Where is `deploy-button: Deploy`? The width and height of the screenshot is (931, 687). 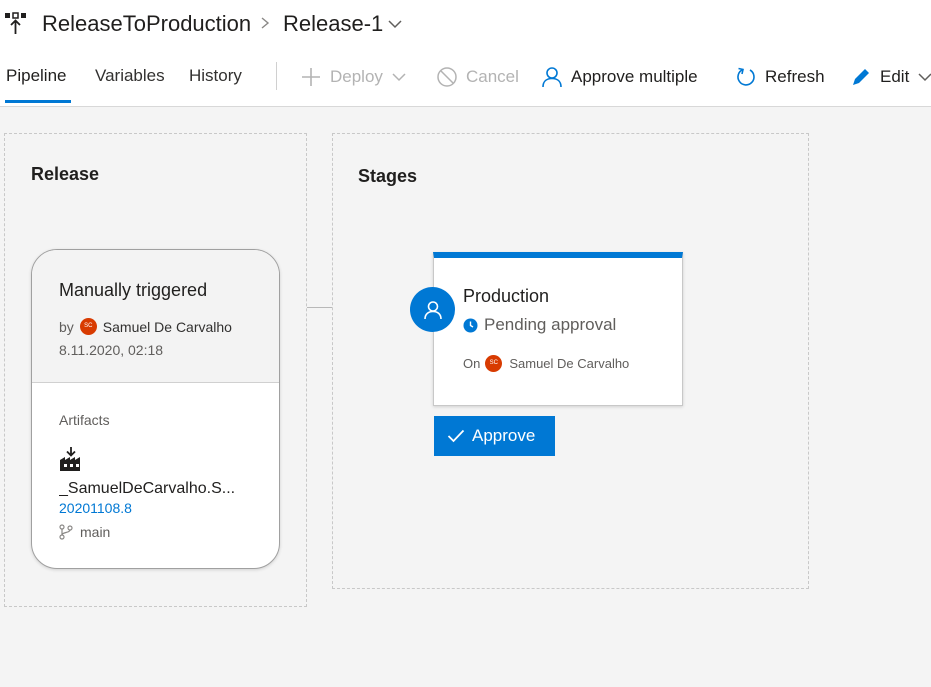 deploy-button: Deploy is located at coordinates (353, 77).